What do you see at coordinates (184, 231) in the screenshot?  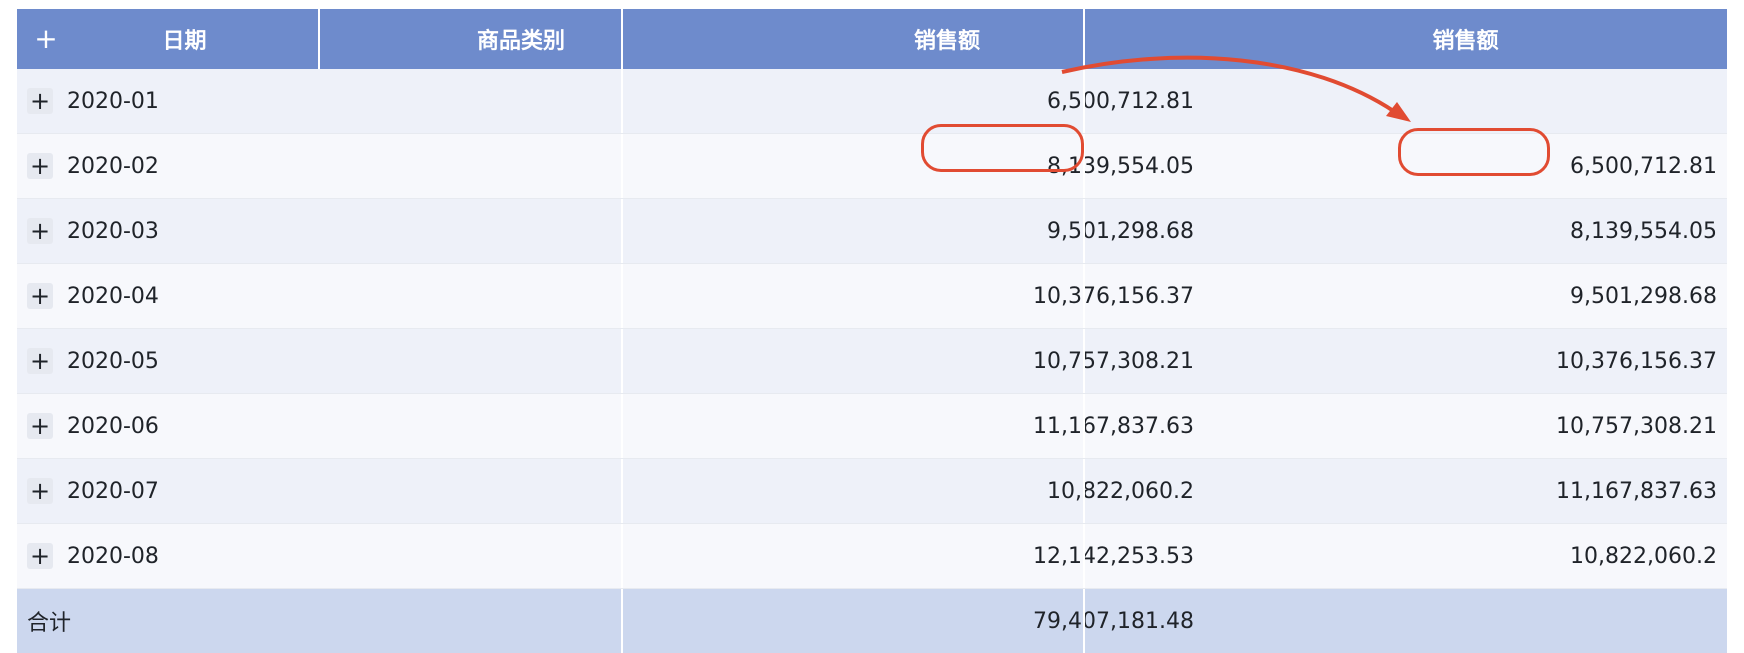 I see `date-cell: +2020-03` at bounding box center [184, 231].